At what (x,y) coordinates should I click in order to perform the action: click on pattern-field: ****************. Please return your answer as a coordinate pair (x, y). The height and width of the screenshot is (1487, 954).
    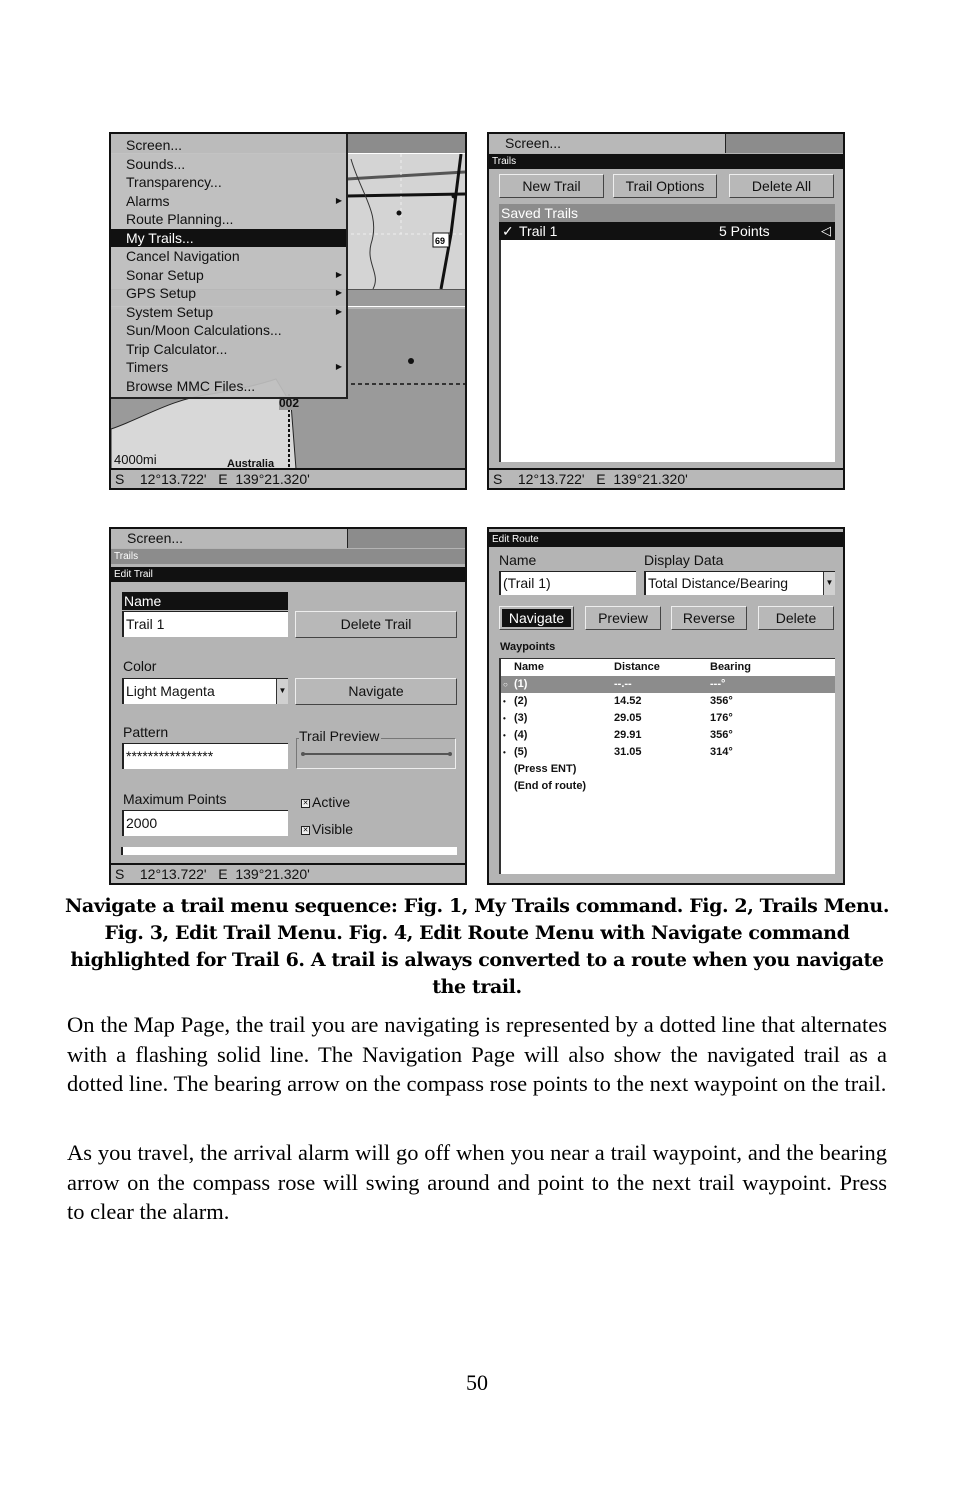
    Looking at the image, I should click on (205, 756).